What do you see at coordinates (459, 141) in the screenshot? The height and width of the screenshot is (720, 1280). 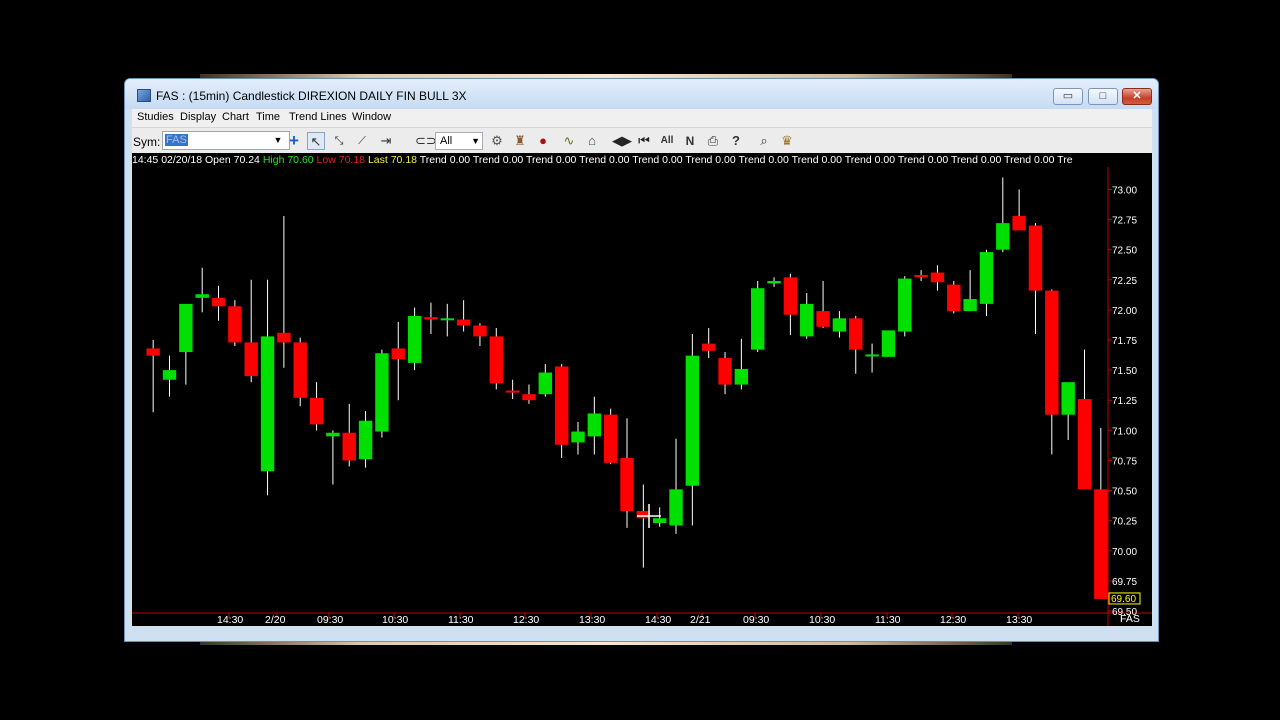 I see `range-select: All ▼` at bounding box center [459, 141].